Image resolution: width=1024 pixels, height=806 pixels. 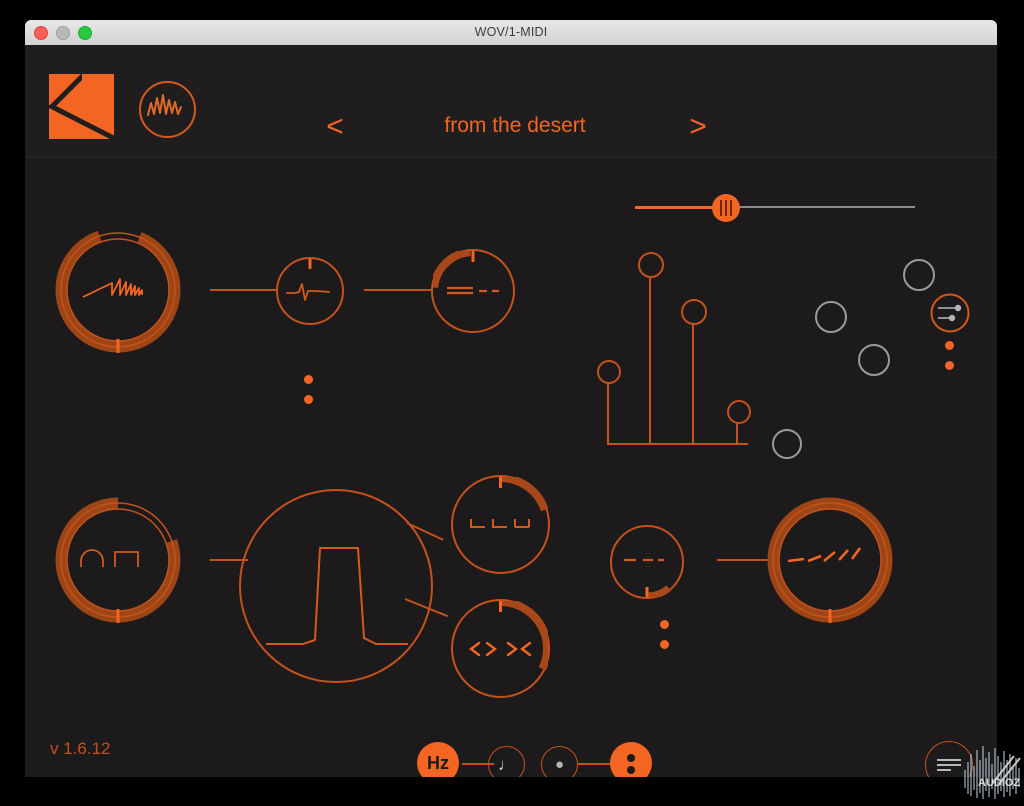 What do you see at coordinates (647, 562) in the screenshot?
I see `rate-knob` at bounding box center [647, 562].